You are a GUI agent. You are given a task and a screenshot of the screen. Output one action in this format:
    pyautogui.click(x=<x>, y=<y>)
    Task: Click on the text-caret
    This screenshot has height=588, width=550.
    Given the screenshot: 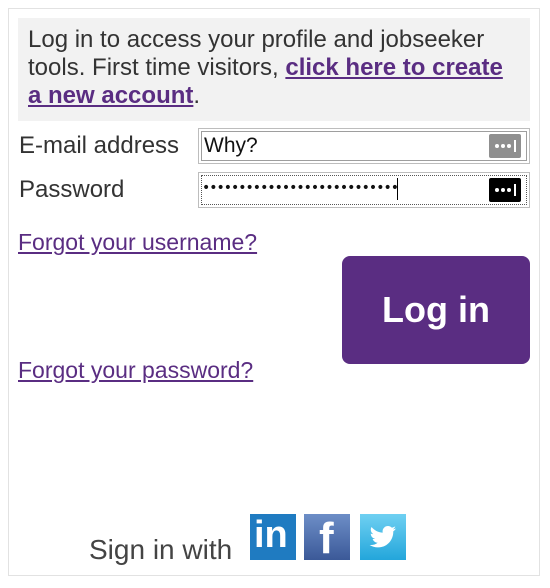 What is the action you would take?
    pyautogui.click(x=397, y=189)
    